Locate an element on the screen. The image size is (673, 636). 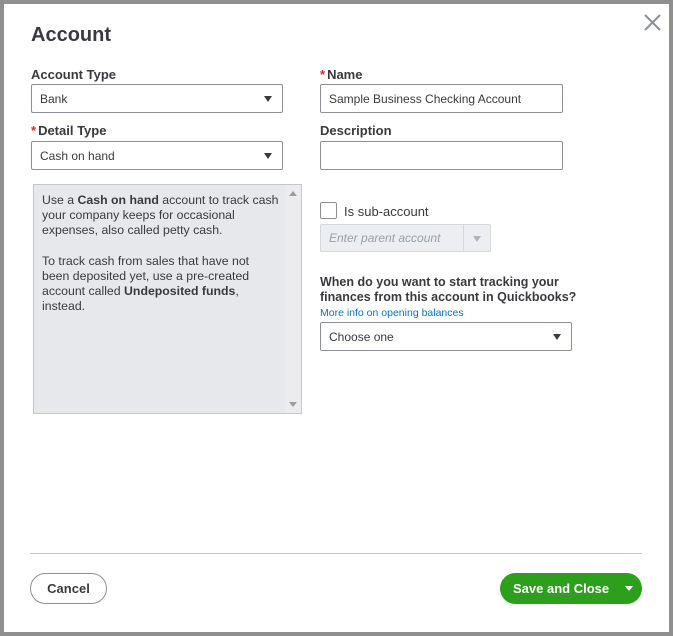
detail-type-label: * Detail Type is located at coordinates (69, 130).